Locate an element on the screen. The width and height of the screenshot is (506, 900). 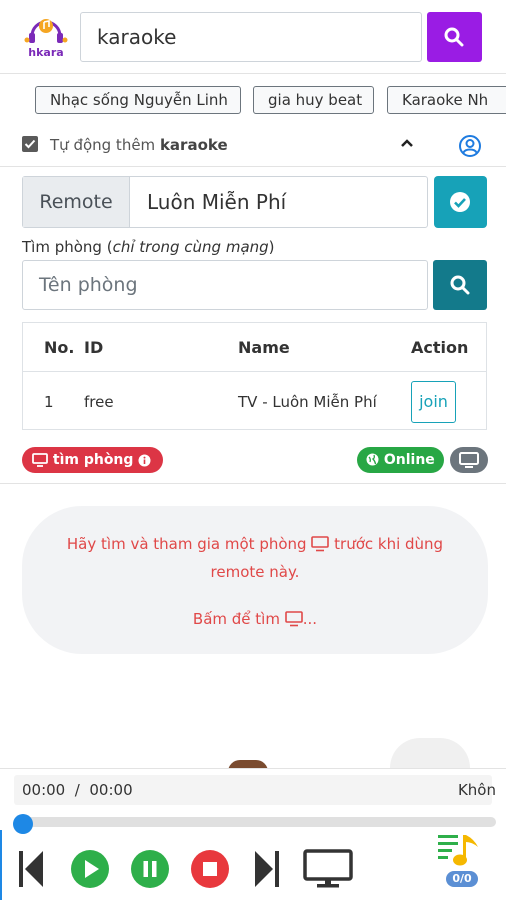
info-icon is located at coordinates (144, 460).